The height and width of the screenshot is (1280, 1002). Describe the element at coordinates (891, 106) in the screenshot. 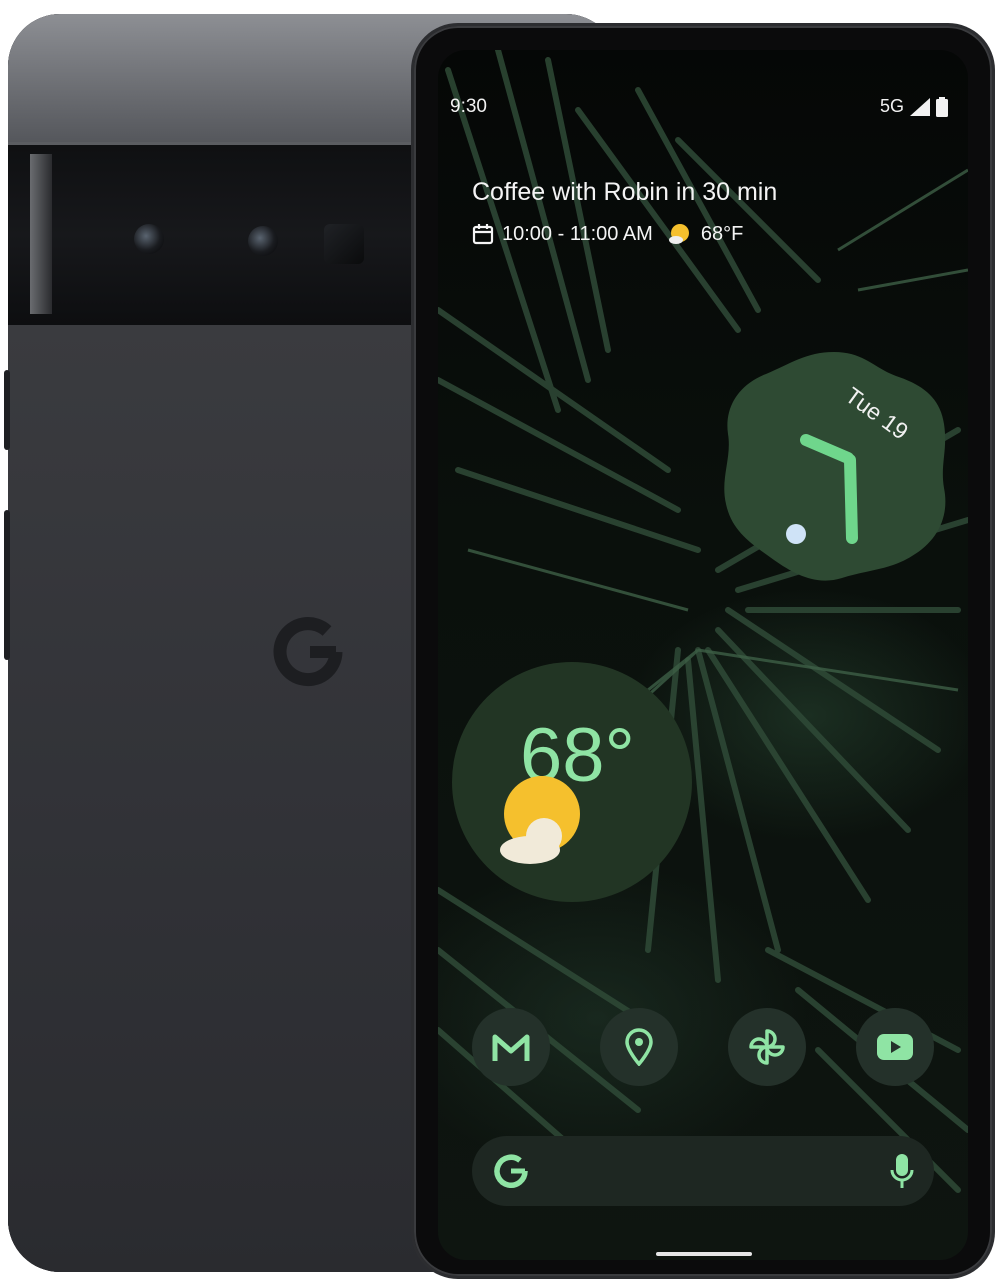

I see `network-label: 5G` at that location.